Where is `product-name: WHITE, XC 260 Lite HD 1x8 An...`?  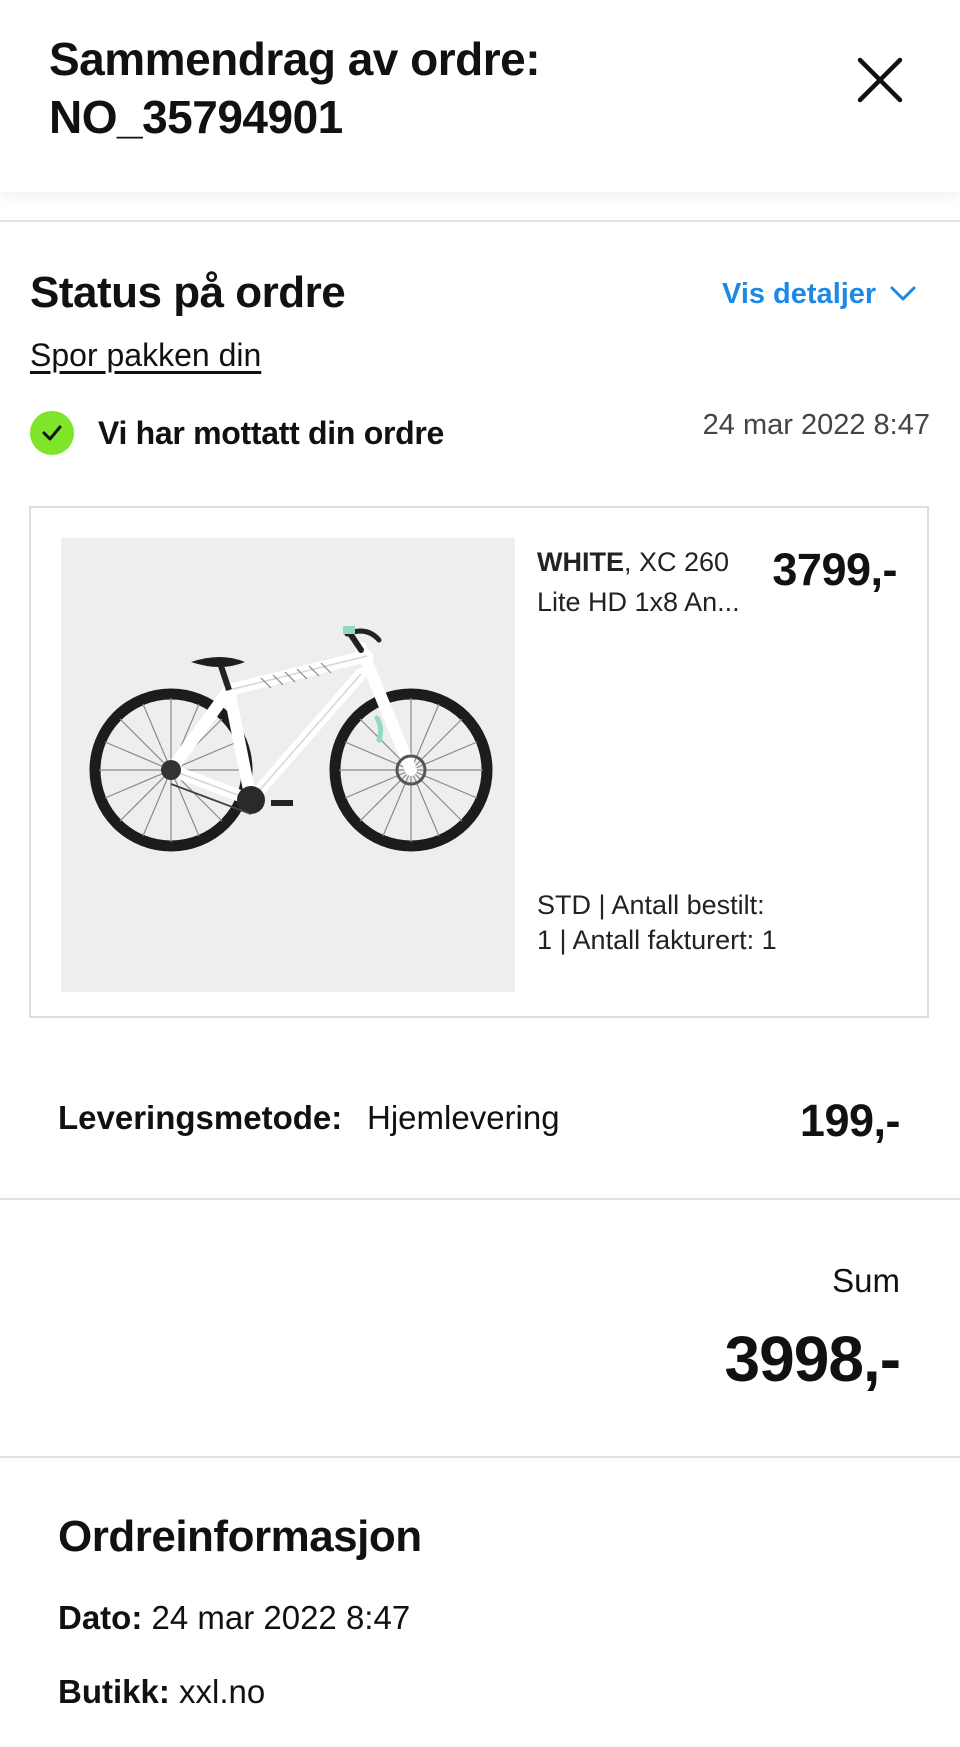
product-name: WHITE, XC 260 Lite HD 1x8 An... is located at coordinates (642, 582).